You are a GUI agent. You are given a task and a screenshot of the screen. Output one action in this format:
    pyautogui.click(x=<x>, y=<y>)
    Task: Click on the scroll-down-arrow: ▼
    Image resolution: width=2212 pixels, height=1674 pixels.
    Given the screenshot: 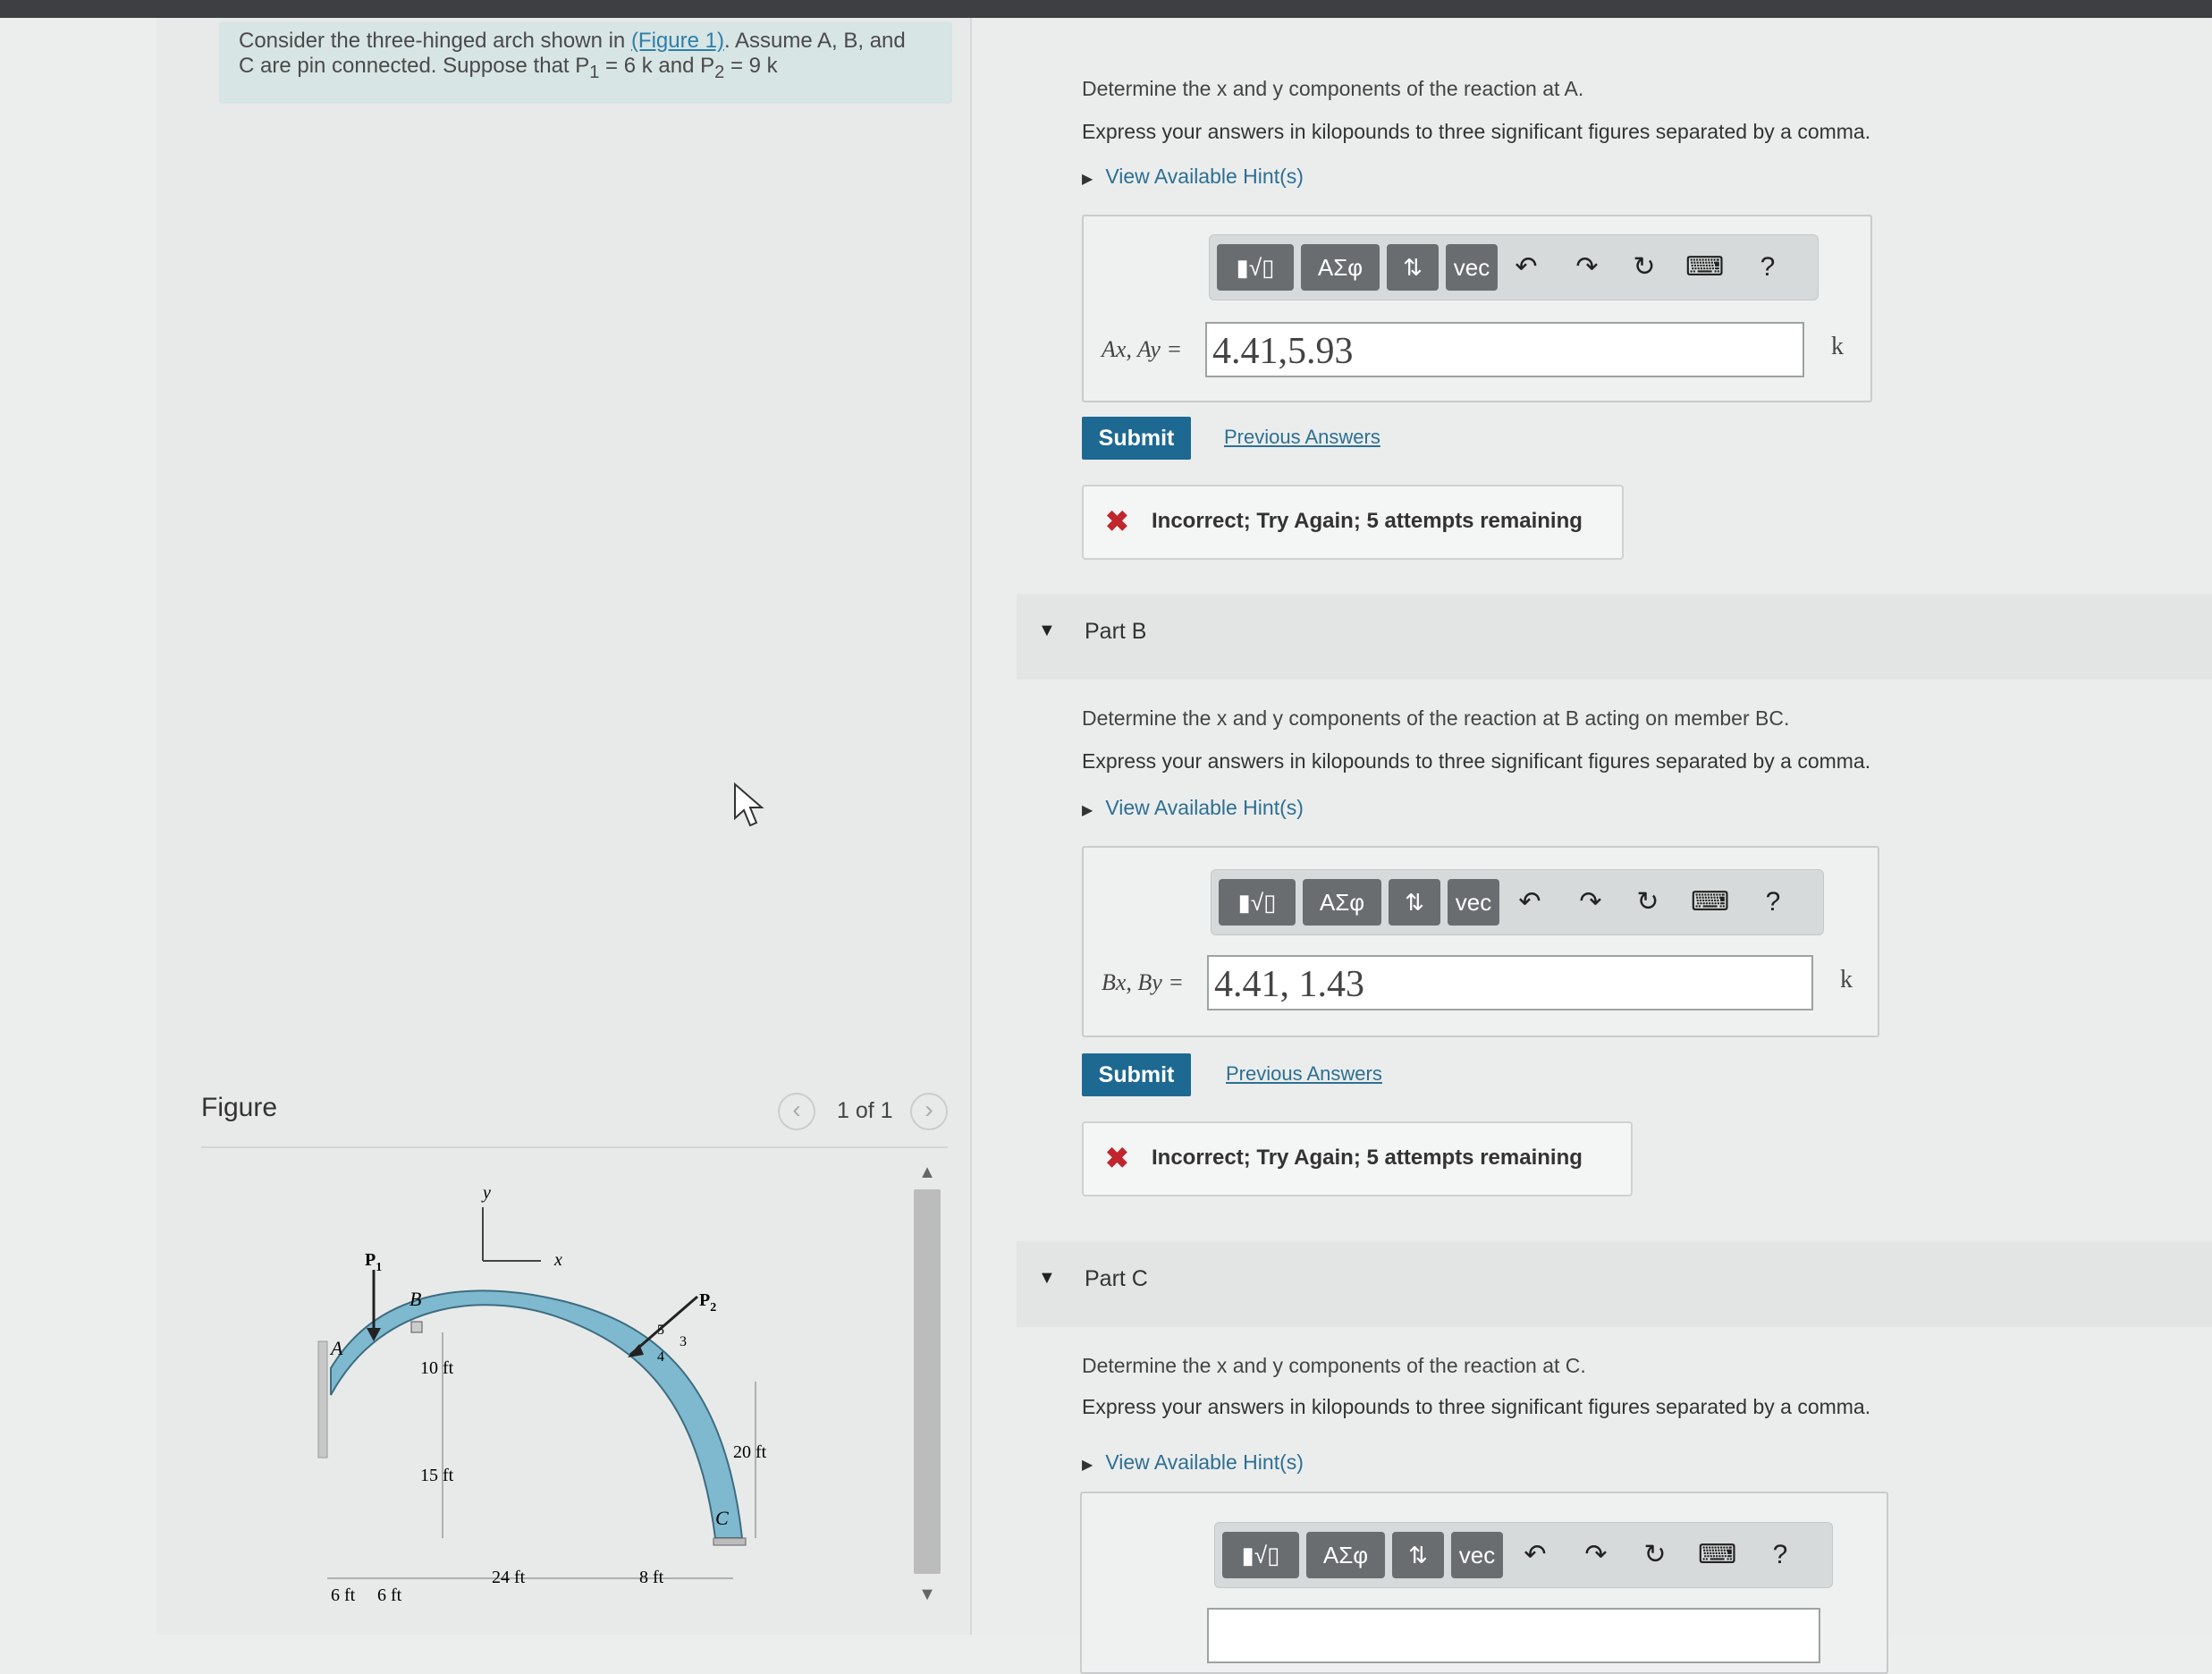 What is the action you would take?
    pyautogui.click(x=927, y=1597)
    